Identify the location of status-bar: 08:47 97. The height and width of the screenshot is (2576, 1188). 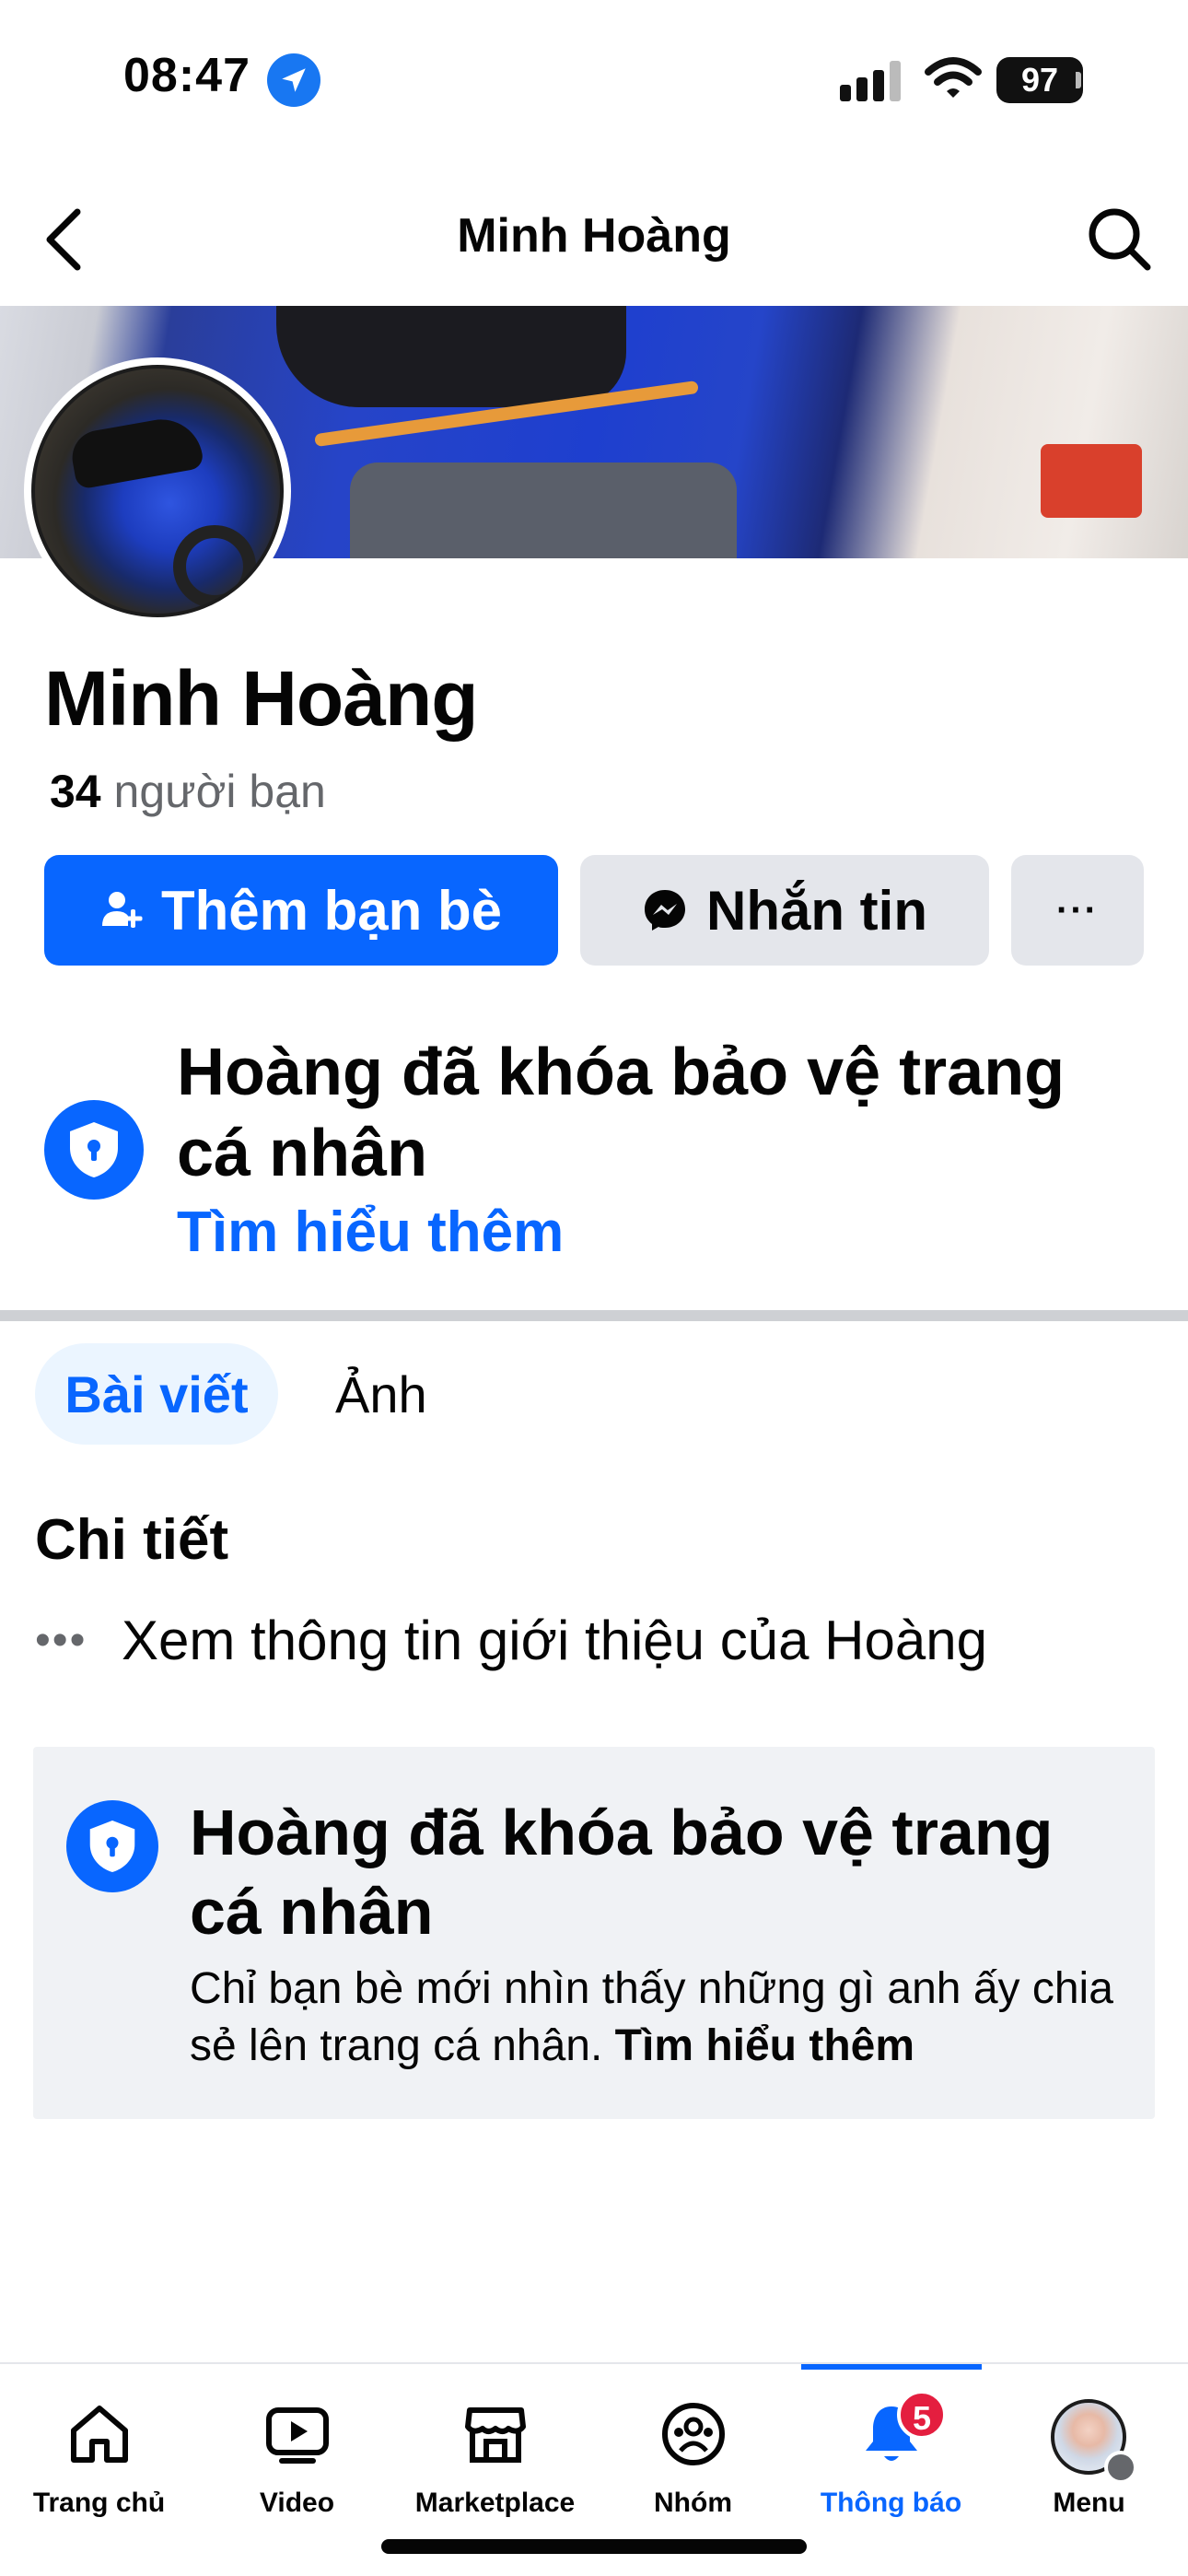
(594, 78).